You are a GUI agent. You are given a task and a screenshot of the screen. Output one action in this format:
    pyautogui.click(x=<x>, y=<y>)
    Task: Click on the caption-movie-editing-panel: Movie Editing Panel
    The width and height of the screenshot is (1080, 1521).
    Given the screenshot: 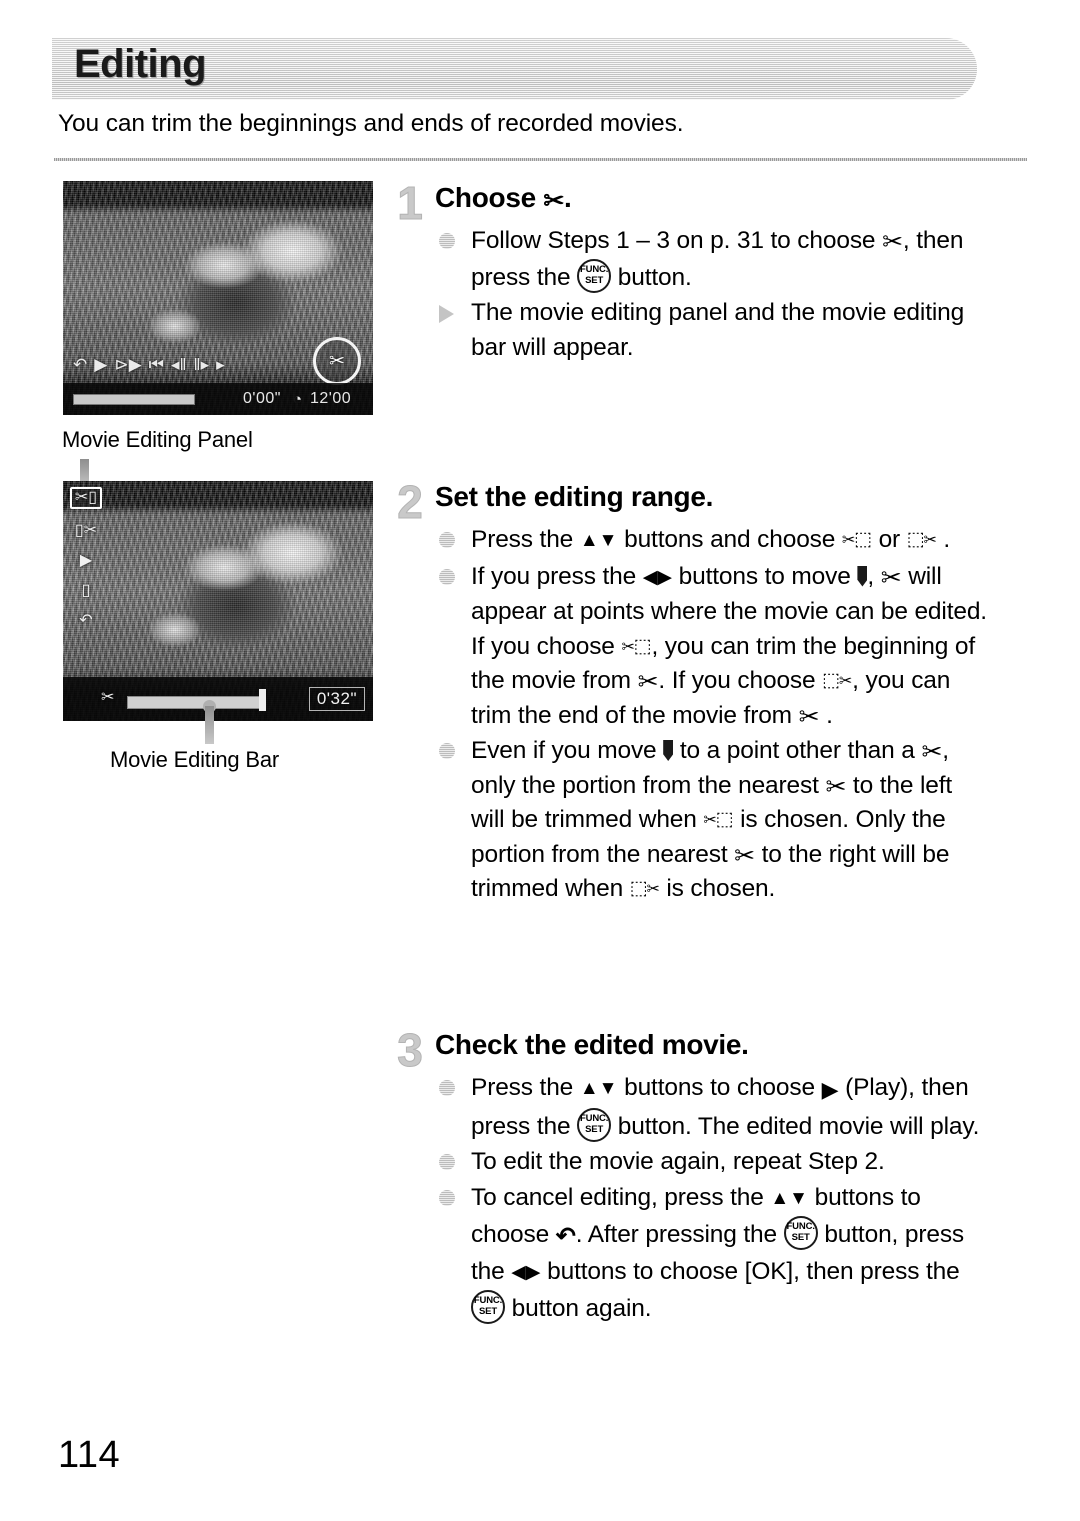 What is the action you would take?
    pyautogui.click(x=157, y=439)
    